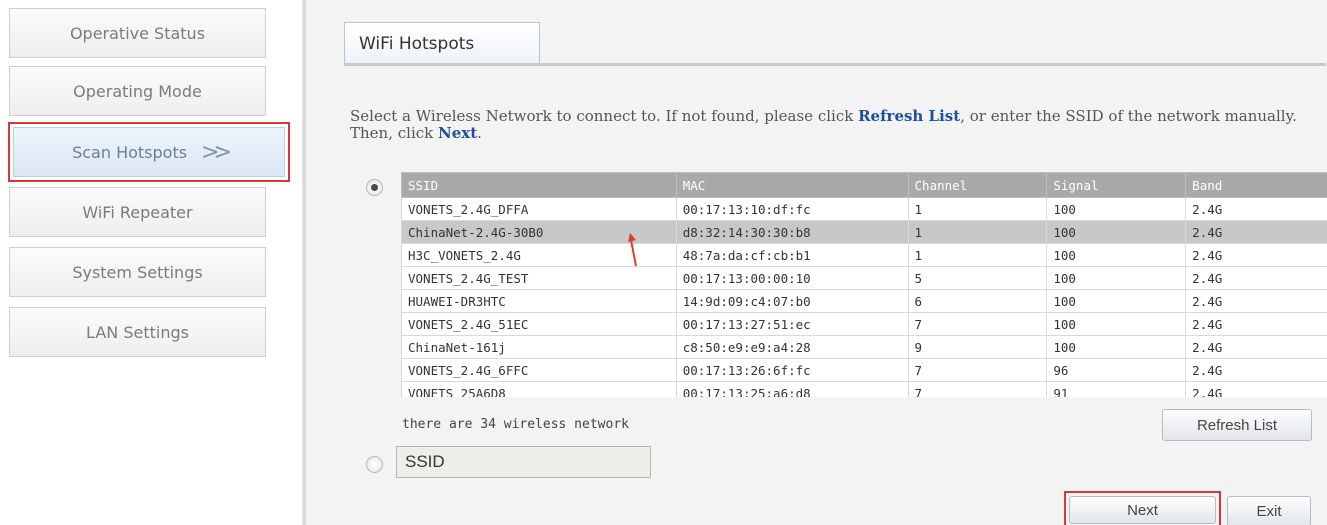 This screenshot has width=1327, height=525. What do you see at coordinates (1116, 370) in the screenshot?
I see `cell-signal: 96` at bounding box center [1116, 370].